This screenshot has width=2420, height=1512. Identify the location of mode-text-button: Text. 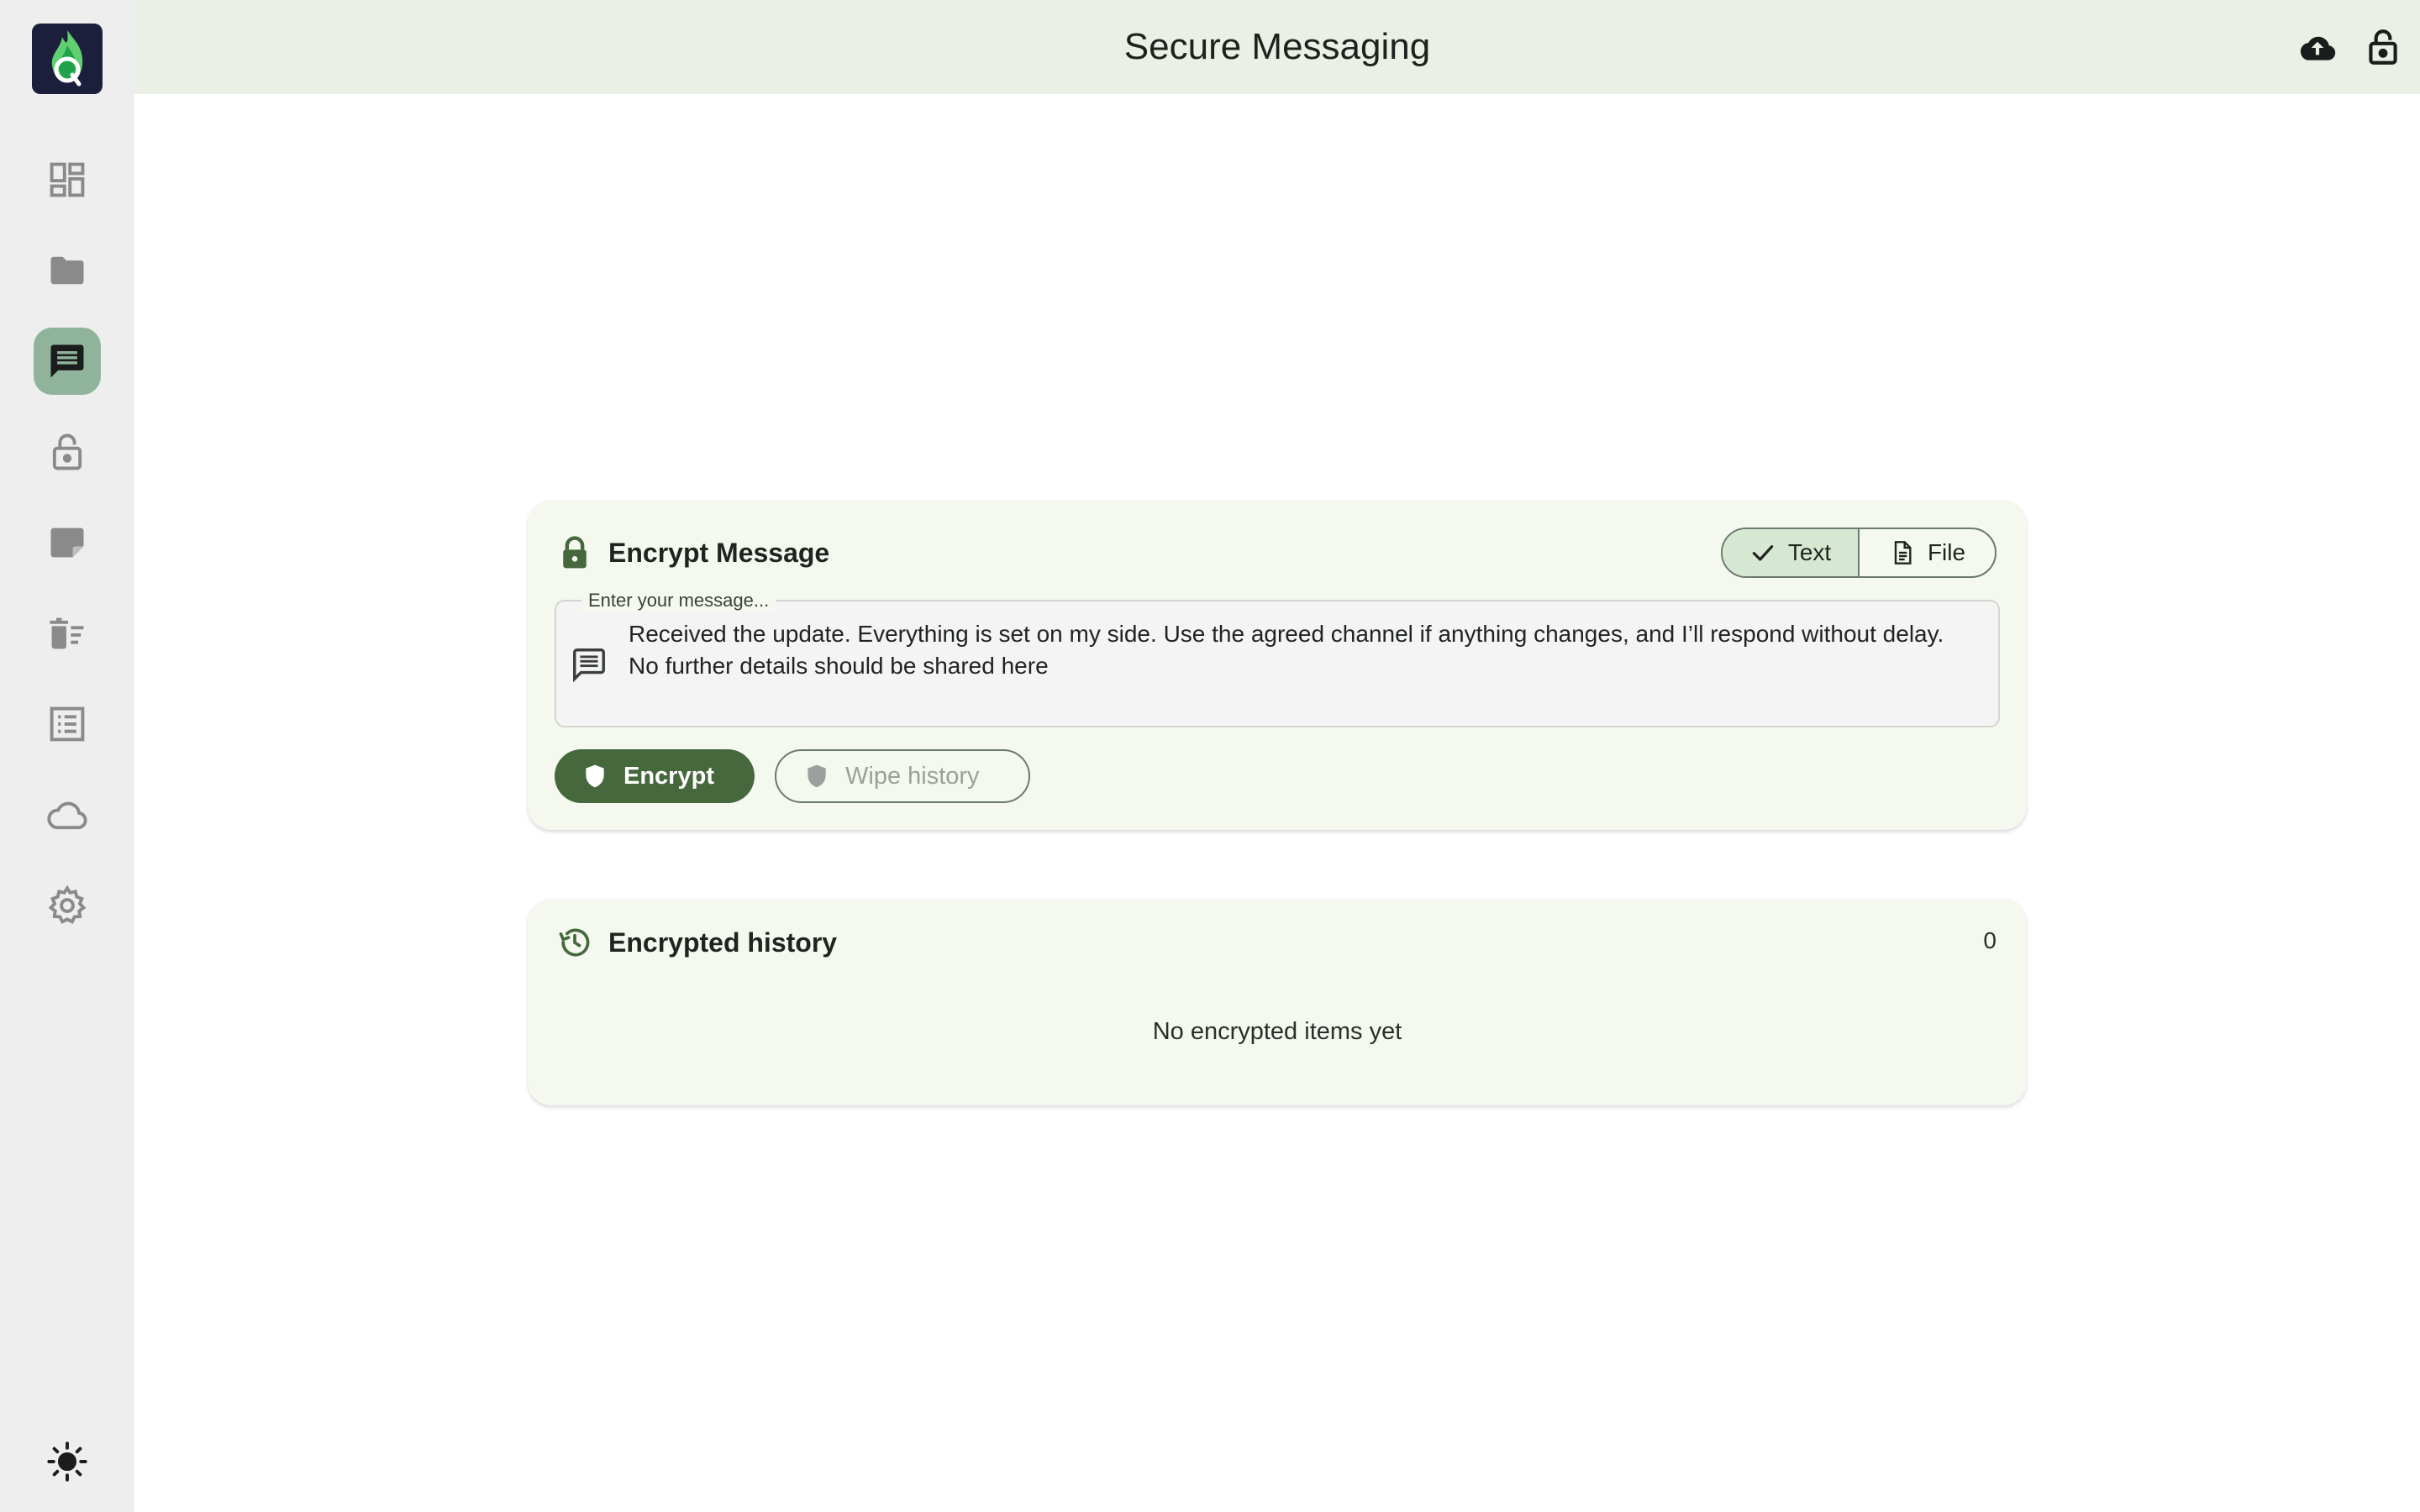
(1792, 552).